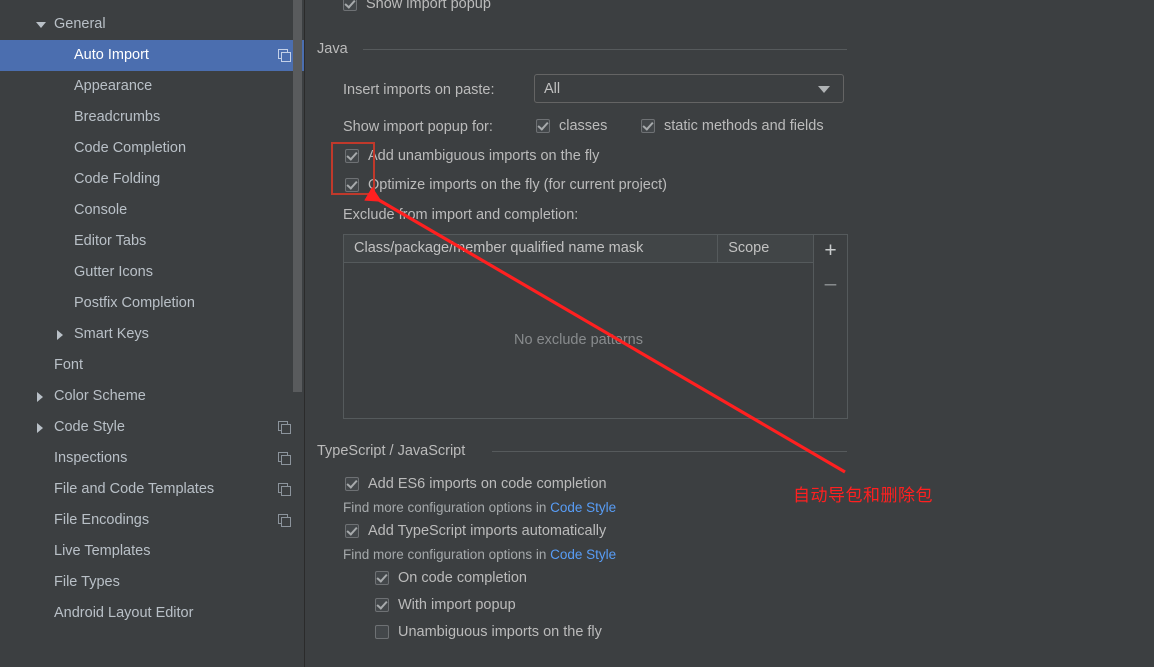 This screenshot has height=667, width=1154. Describe the element at coordinates (130, 148) in the screenshot. I see `sidebar-item-label: Code Completion` at that location.